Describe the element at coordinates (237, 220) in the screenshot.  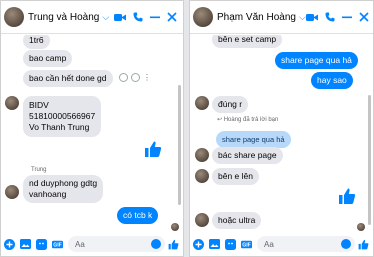
I see `message-bubble: hoặc ultra` at that location.